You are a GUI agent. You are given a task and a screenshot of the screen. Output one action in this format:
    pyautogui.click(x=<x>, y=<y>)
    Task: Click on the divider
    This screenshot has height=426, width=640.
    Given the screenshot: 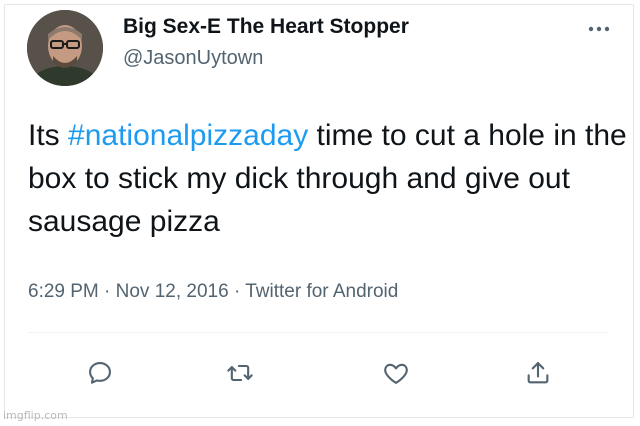 What is the action you would take?
    pyautogui.click(x=318, y=332)
    